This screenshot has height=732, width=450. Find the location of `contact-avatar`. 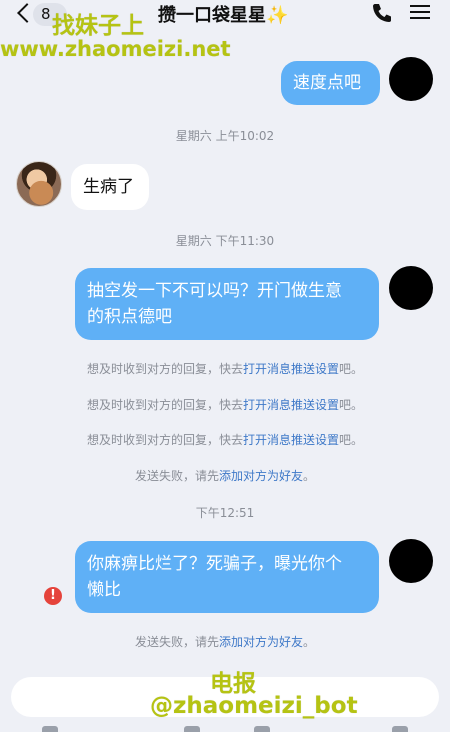

contact-avatar is located at coordinates (39, 184).